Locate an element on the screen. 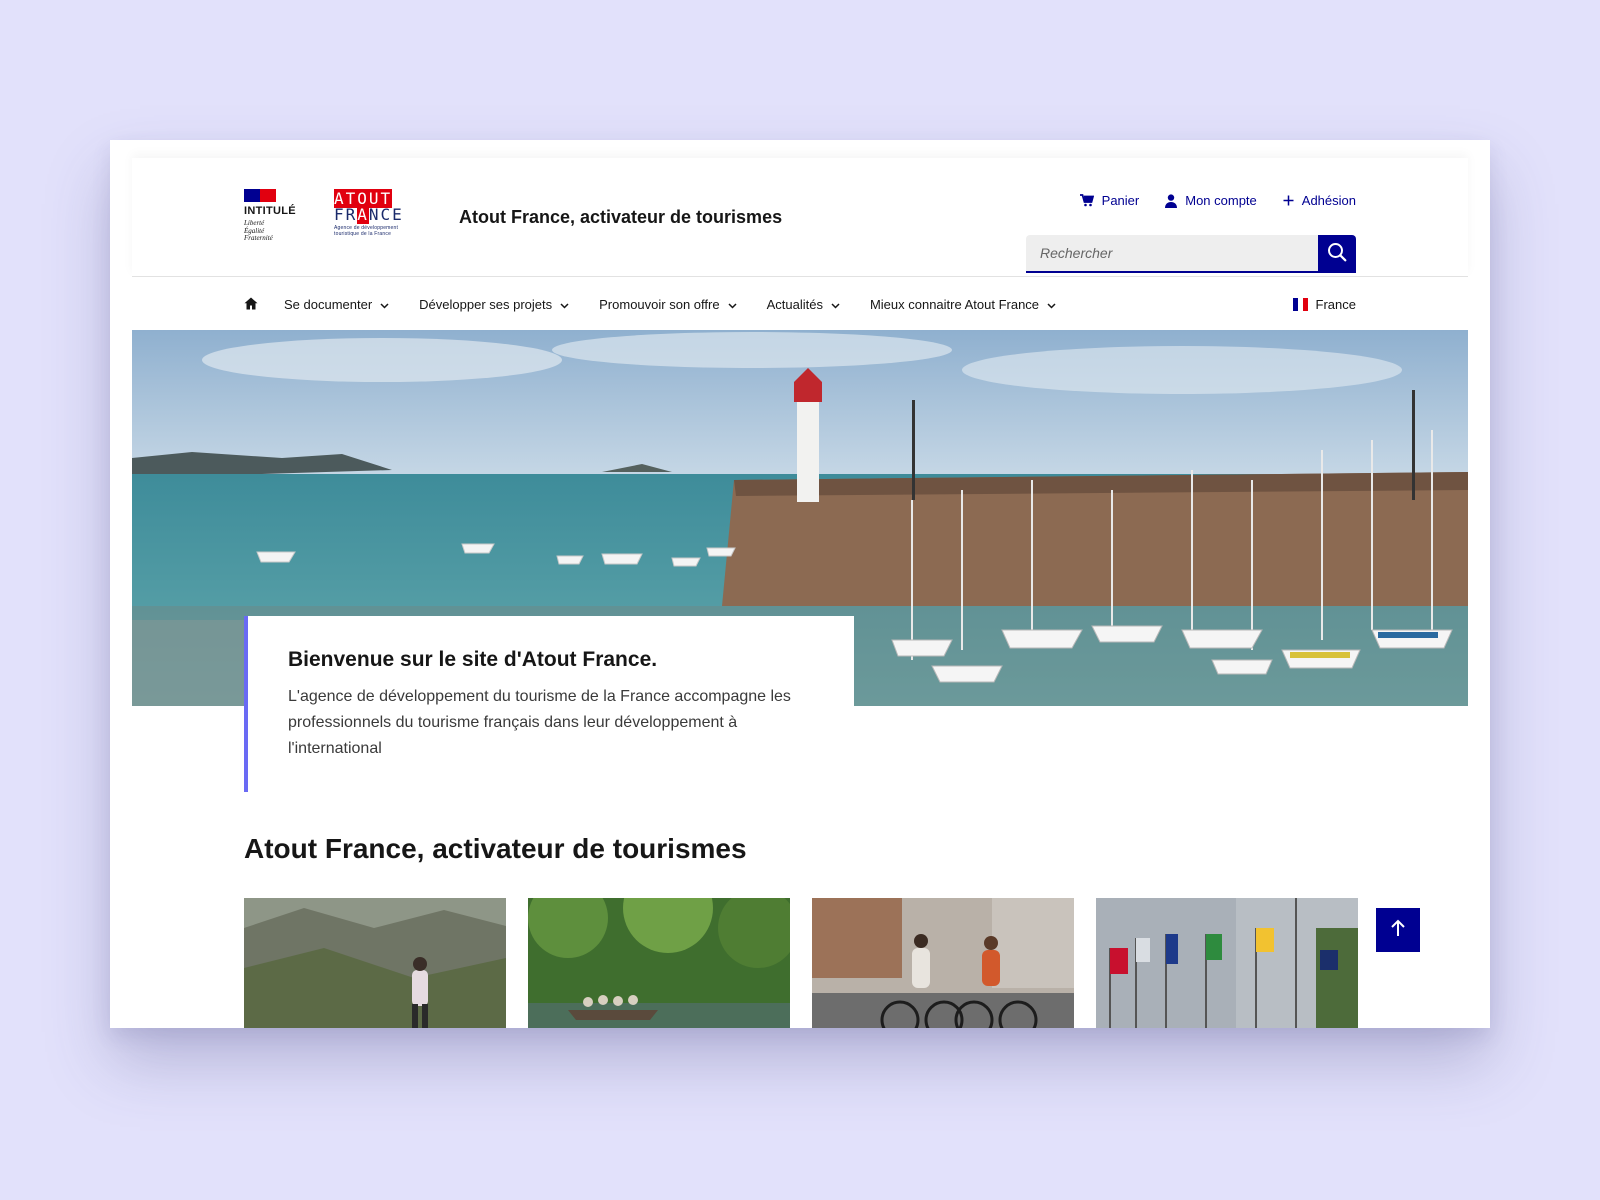 This screenshot has height=1200, width=1600. search-icon is located at coordinates (1337, 254).